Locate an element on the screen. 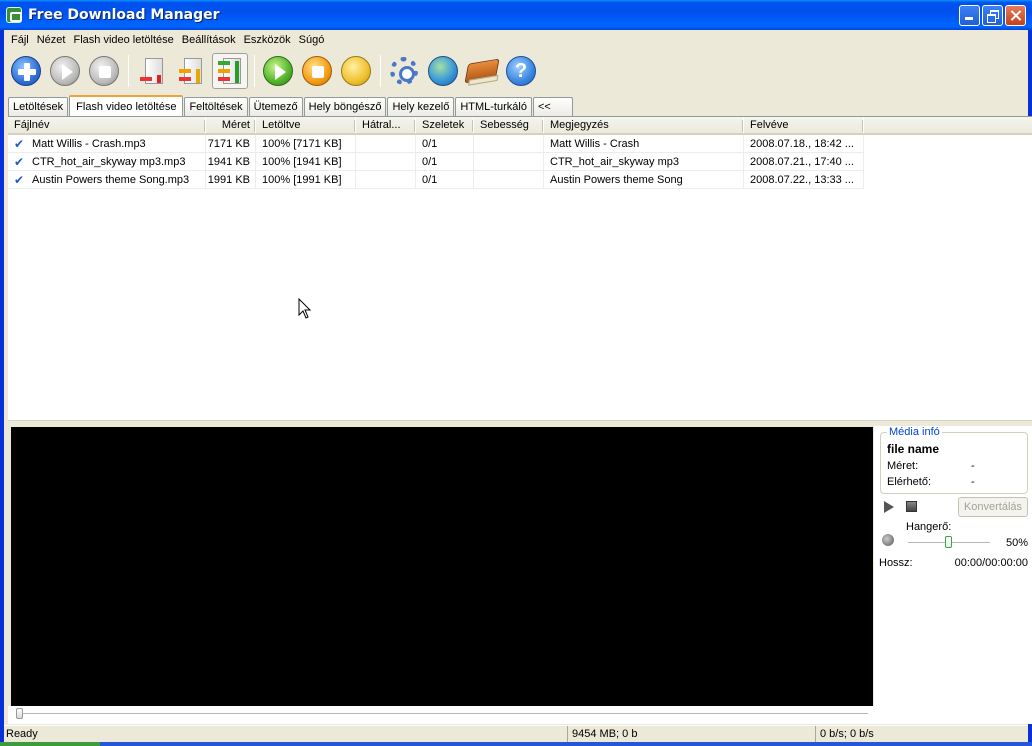 The width and height of the screenshot is (1032, 746). menu-tools: Eszközök is located at coordinates (267, 40).